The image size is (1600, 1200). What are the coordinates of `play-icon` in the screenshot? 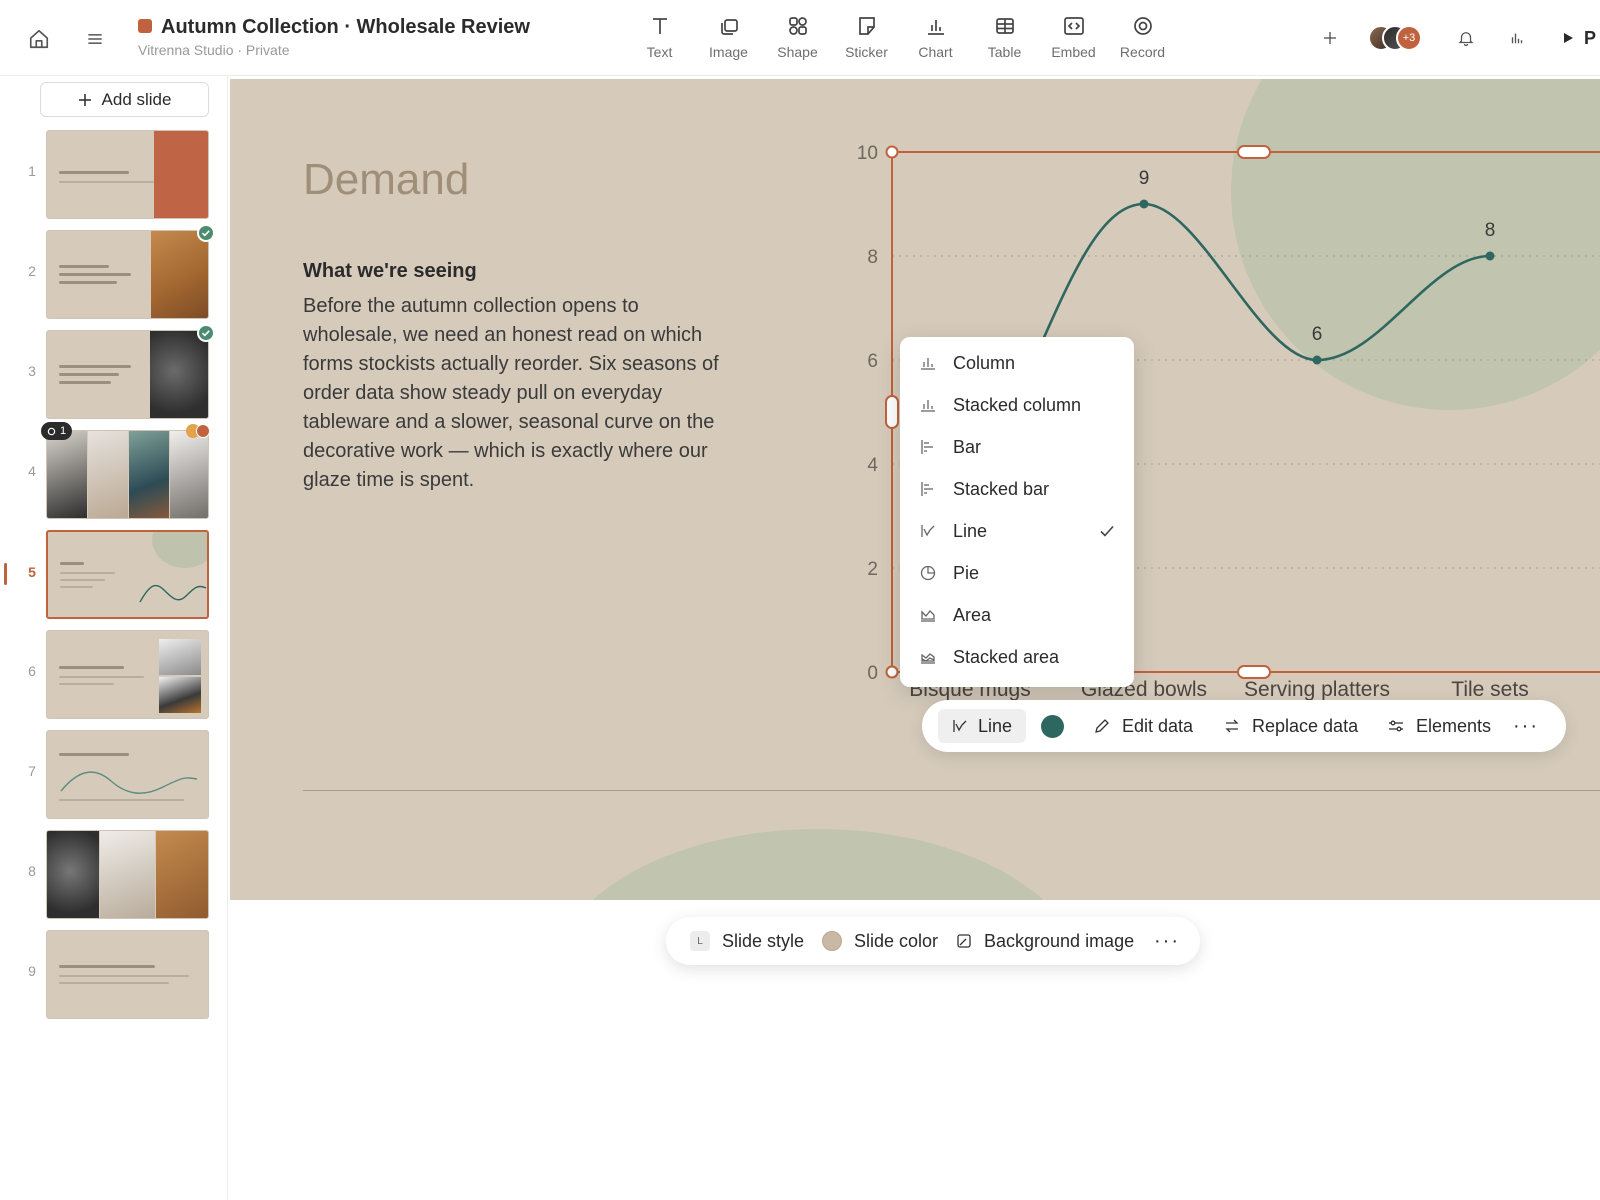 It's located at (1568, 38).